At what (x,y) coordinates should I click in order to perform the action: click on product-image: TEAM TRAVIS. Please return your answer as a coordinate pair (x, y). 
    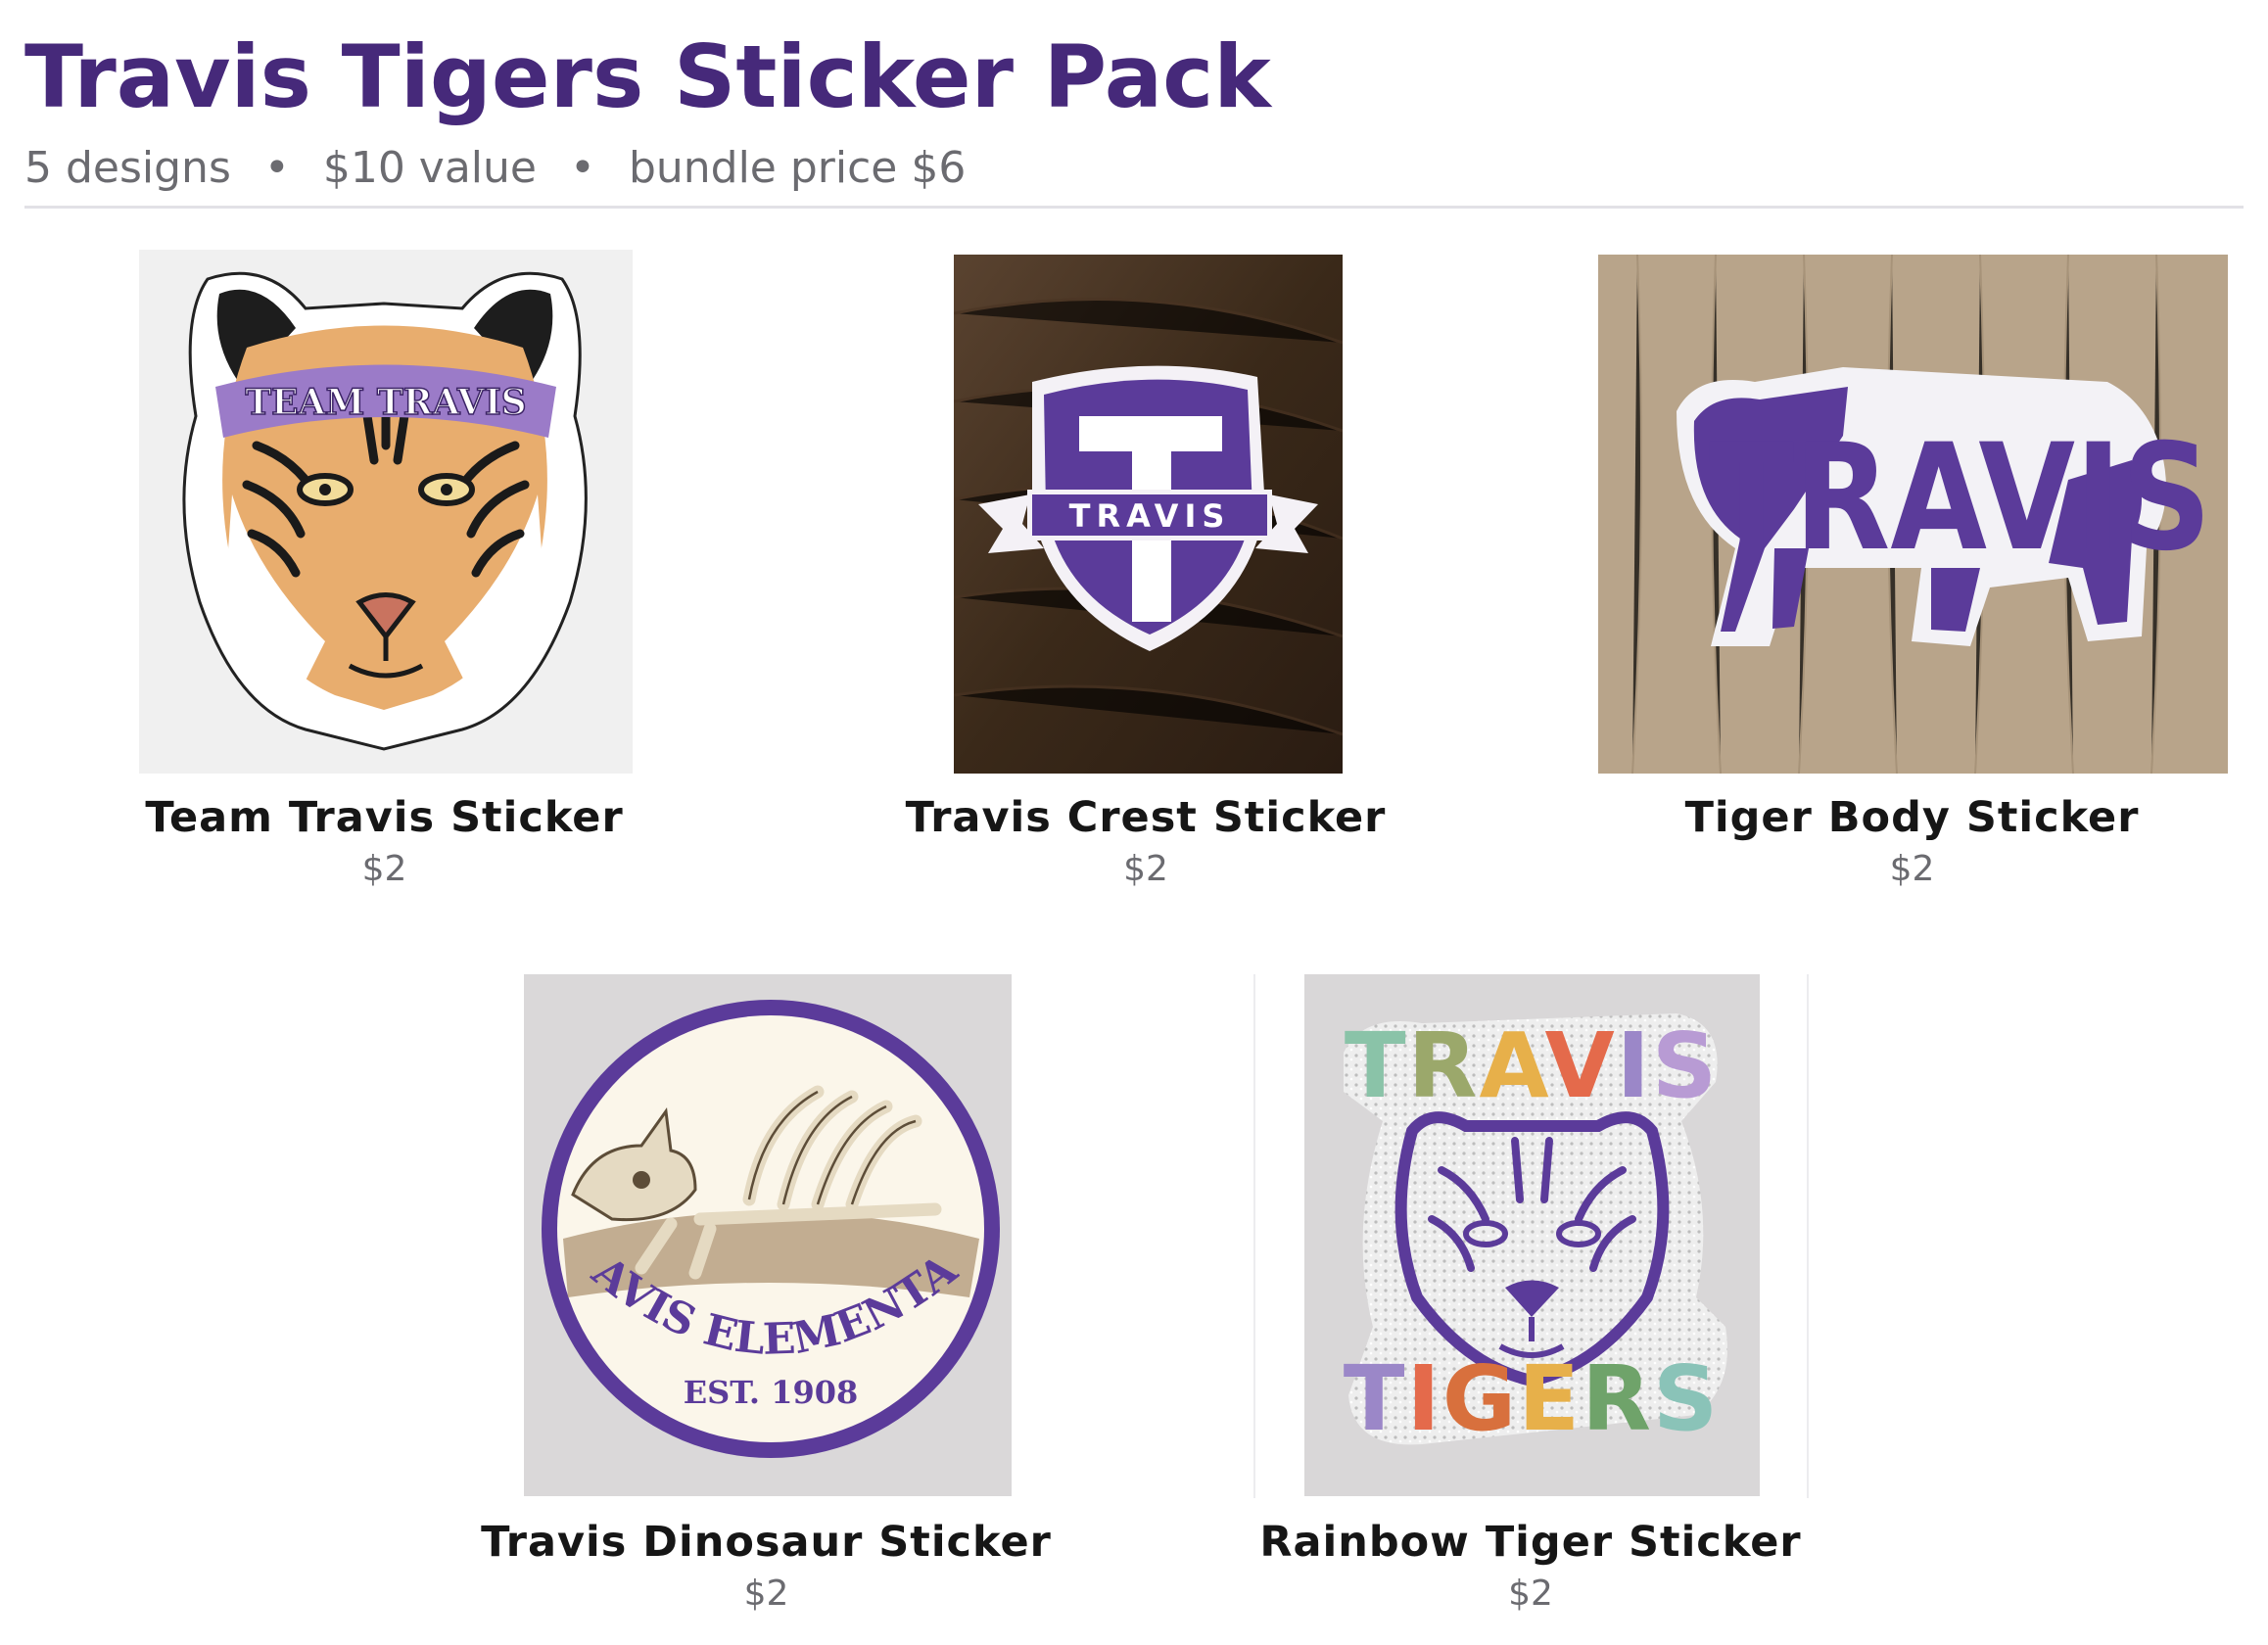
    Looking at the image, I should click on (386, 512).